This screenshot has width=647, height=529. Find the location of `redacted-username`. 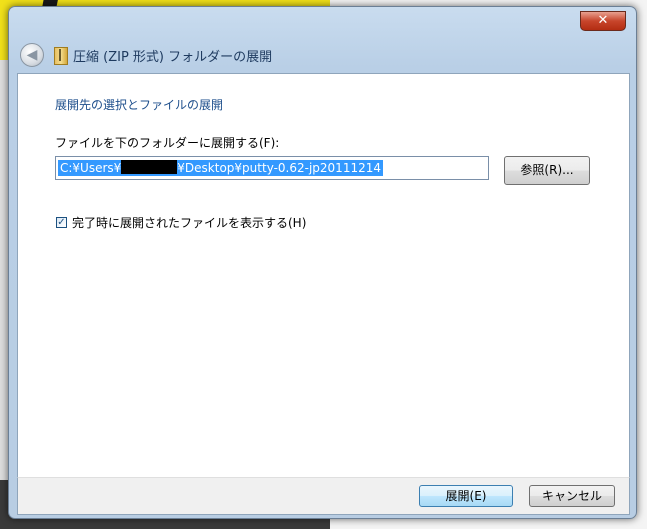

redacted-username is located at coordinates (149, 167).